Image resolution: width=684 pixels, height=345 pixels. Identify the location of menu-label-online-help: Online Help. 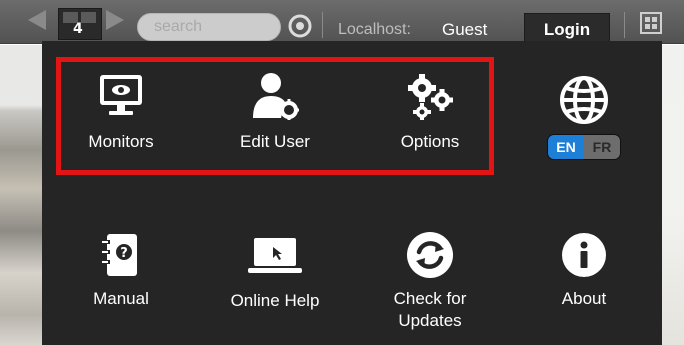
(275, 300).